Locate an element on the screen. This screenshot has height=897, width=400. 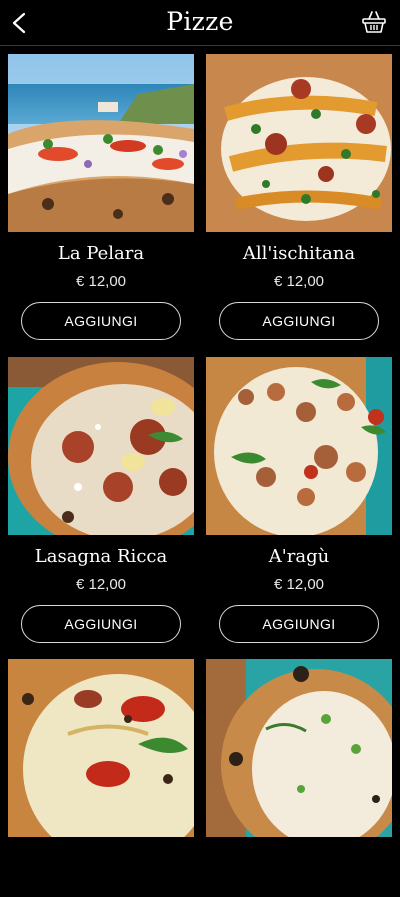
product-card: Lasagna Ricca € 12,00 AGGIUNGI is located at coordinates (101, 500).